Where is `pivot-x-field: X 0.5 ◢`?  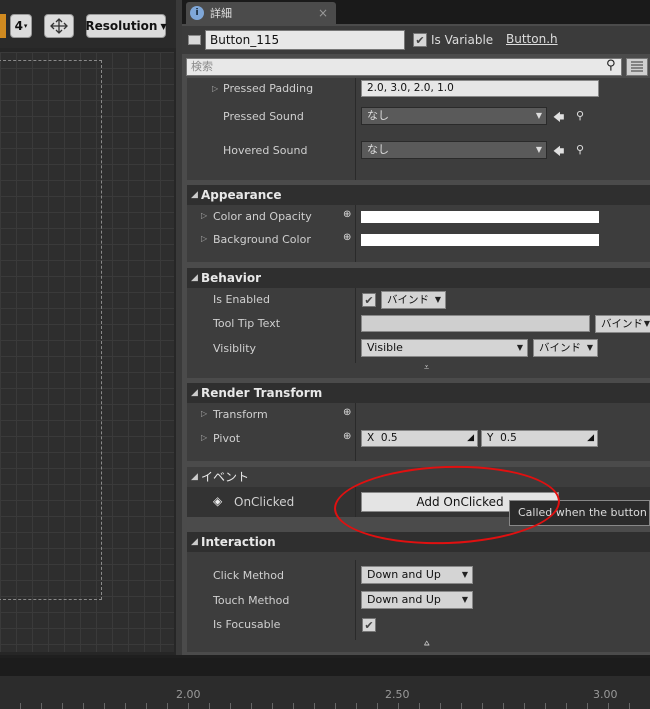
pivot-x-field: X 0.5 ◢ is located at coordinates (419, 438).